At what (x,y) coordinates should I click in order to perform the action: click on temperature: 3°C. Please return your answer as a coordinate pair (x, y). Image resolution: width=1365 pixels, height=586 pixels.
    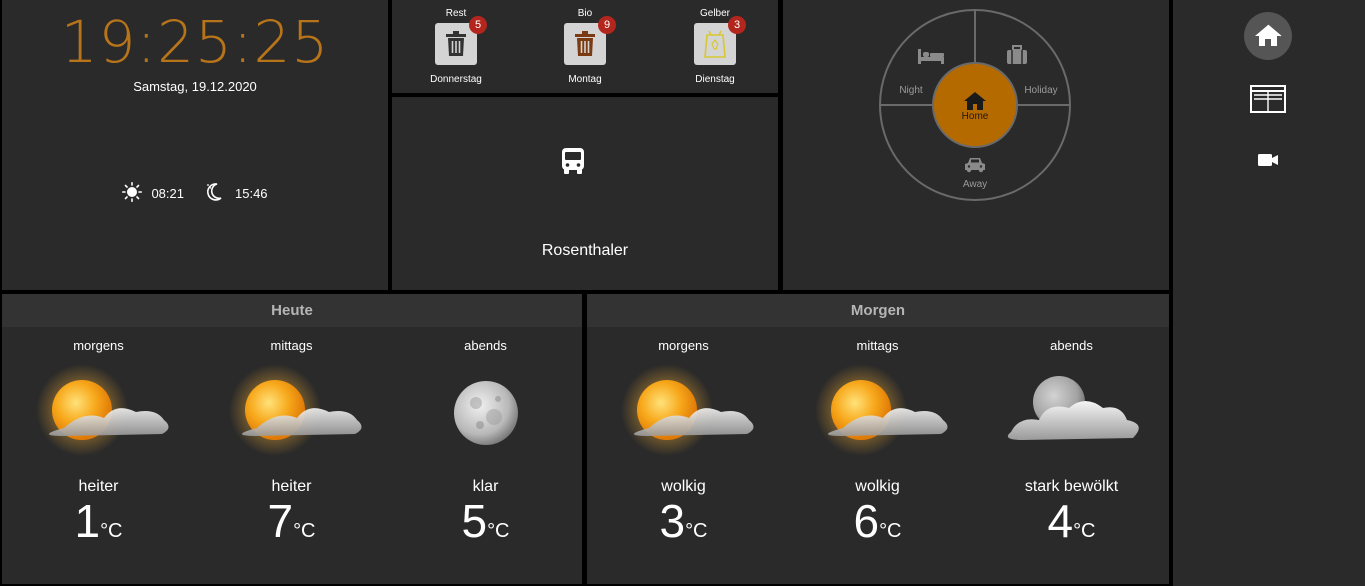
    Looking at the image, I should click on (683, 527).